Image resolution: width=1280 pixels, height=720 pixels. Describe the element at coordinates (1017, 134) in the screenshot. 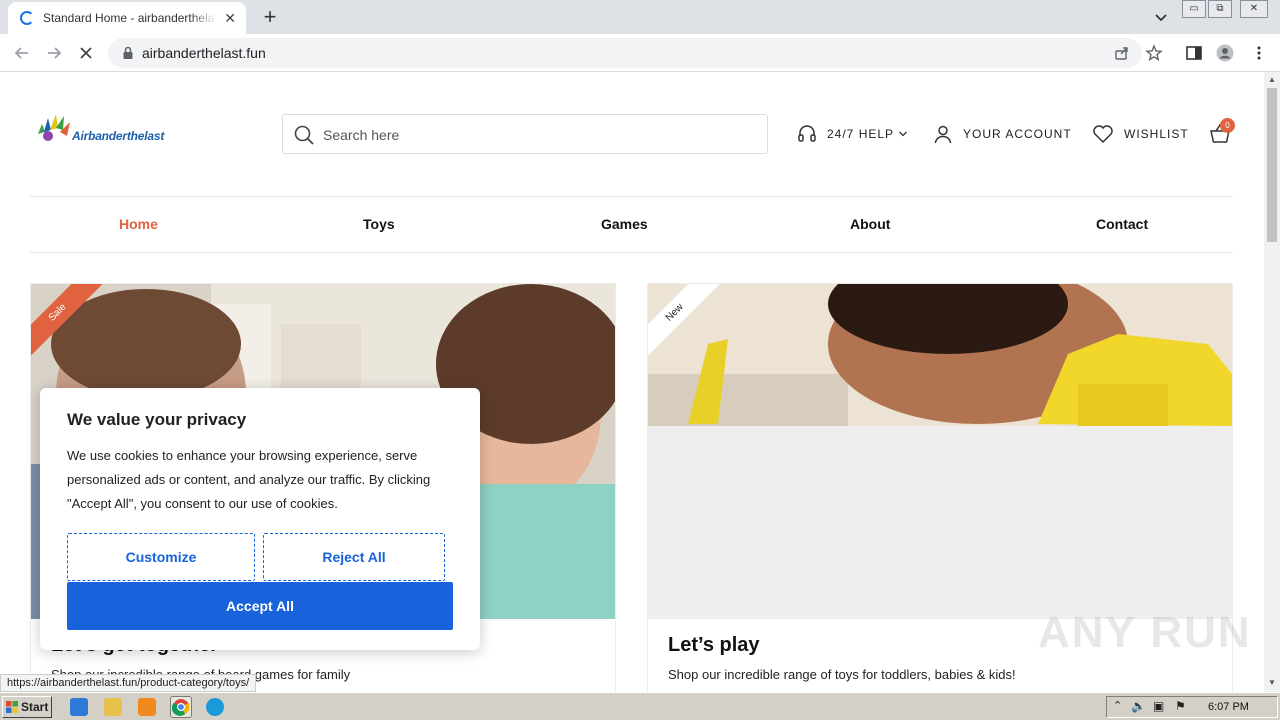

I see `account-label: YOUR ACCOUNT` at that location.